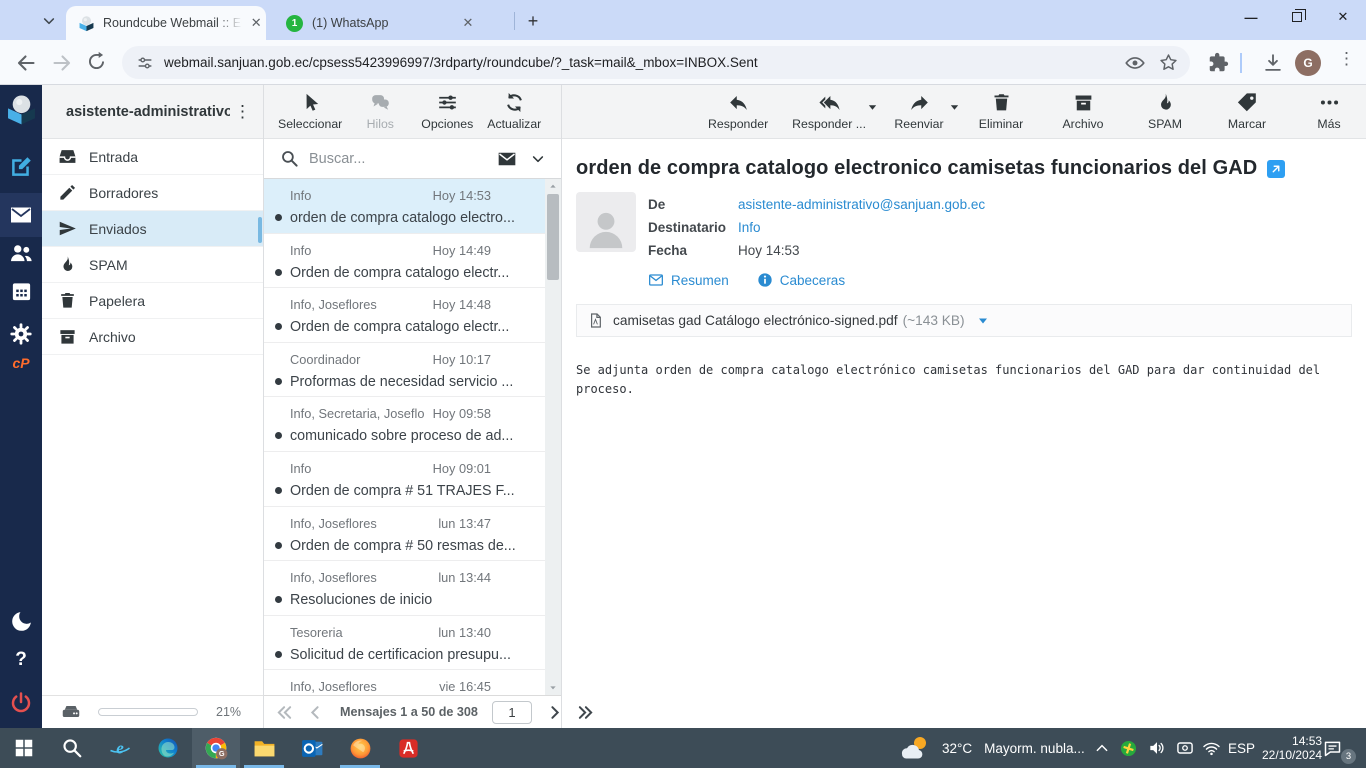 This screenshot has width=1366, height=768. I want to click on volume-icon, so click(1157, 748).